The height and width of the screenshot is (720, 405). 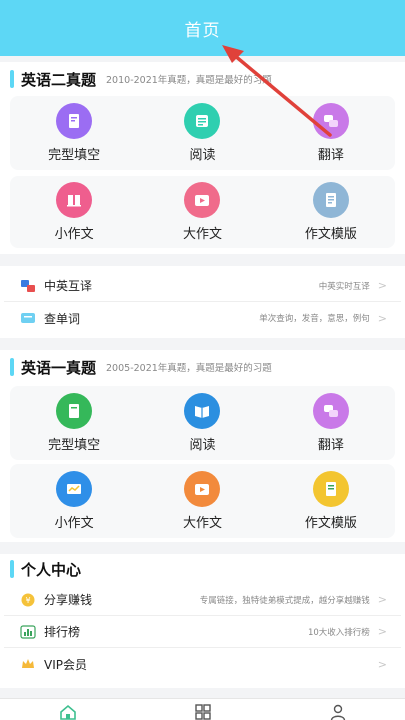 I want to click on section-title: 个人中心, so click(x=51, y=569).